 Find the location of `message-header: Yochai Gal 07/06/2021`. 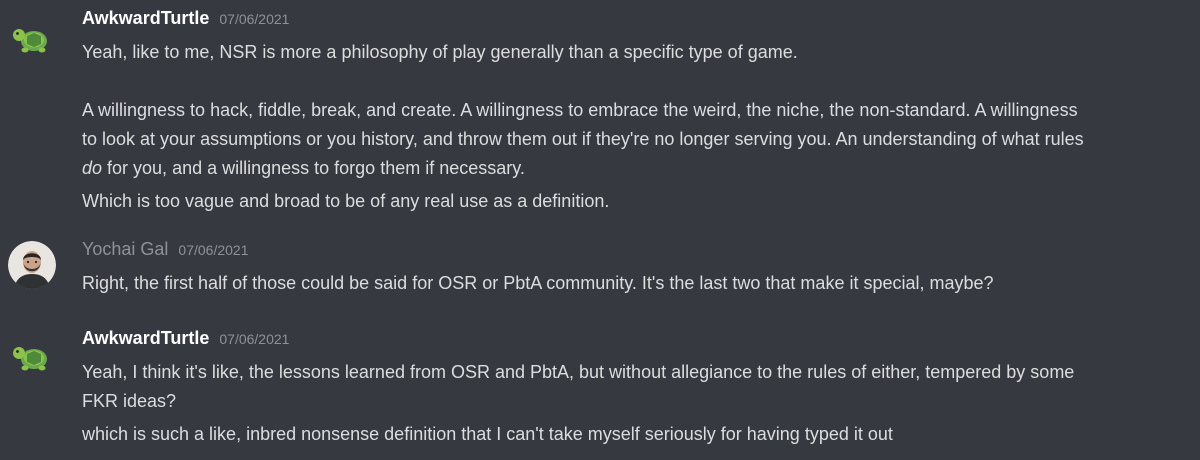

message-header: Yochai Gal 07/06/2021 is located at coordinates (165, 253).